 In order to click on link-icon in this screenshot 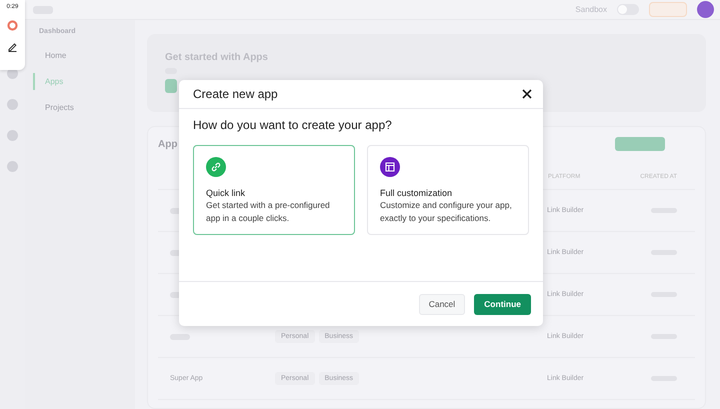, I will do `click(216, 167)`.